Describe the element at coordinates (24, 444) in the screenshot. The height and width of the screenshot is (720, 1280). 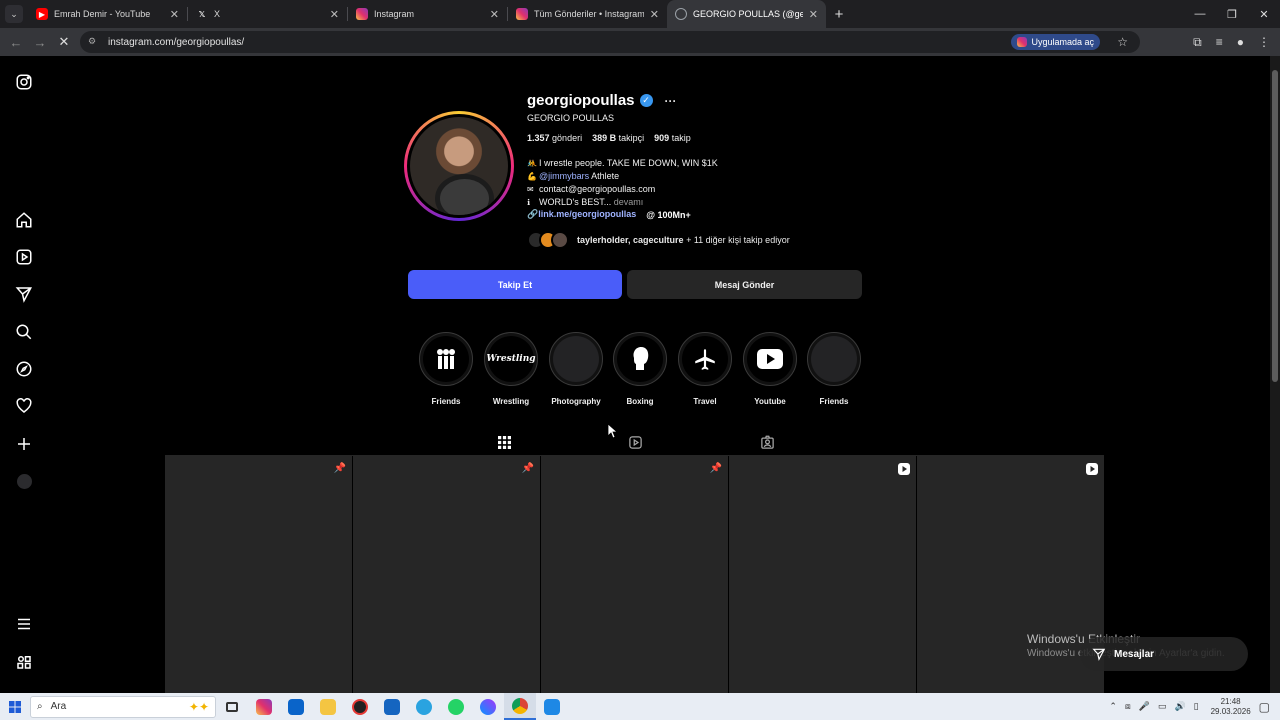
I see `create-plus-icon` at that location.